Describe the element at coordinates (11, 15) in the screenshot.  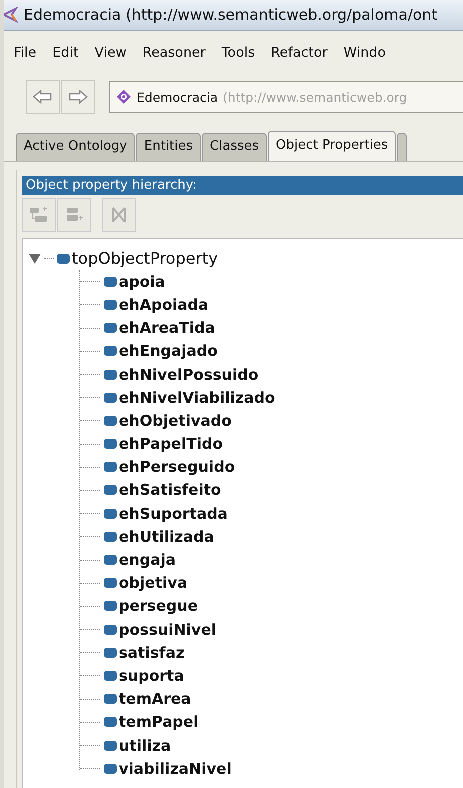
I see `app-logo-icon` at that location.